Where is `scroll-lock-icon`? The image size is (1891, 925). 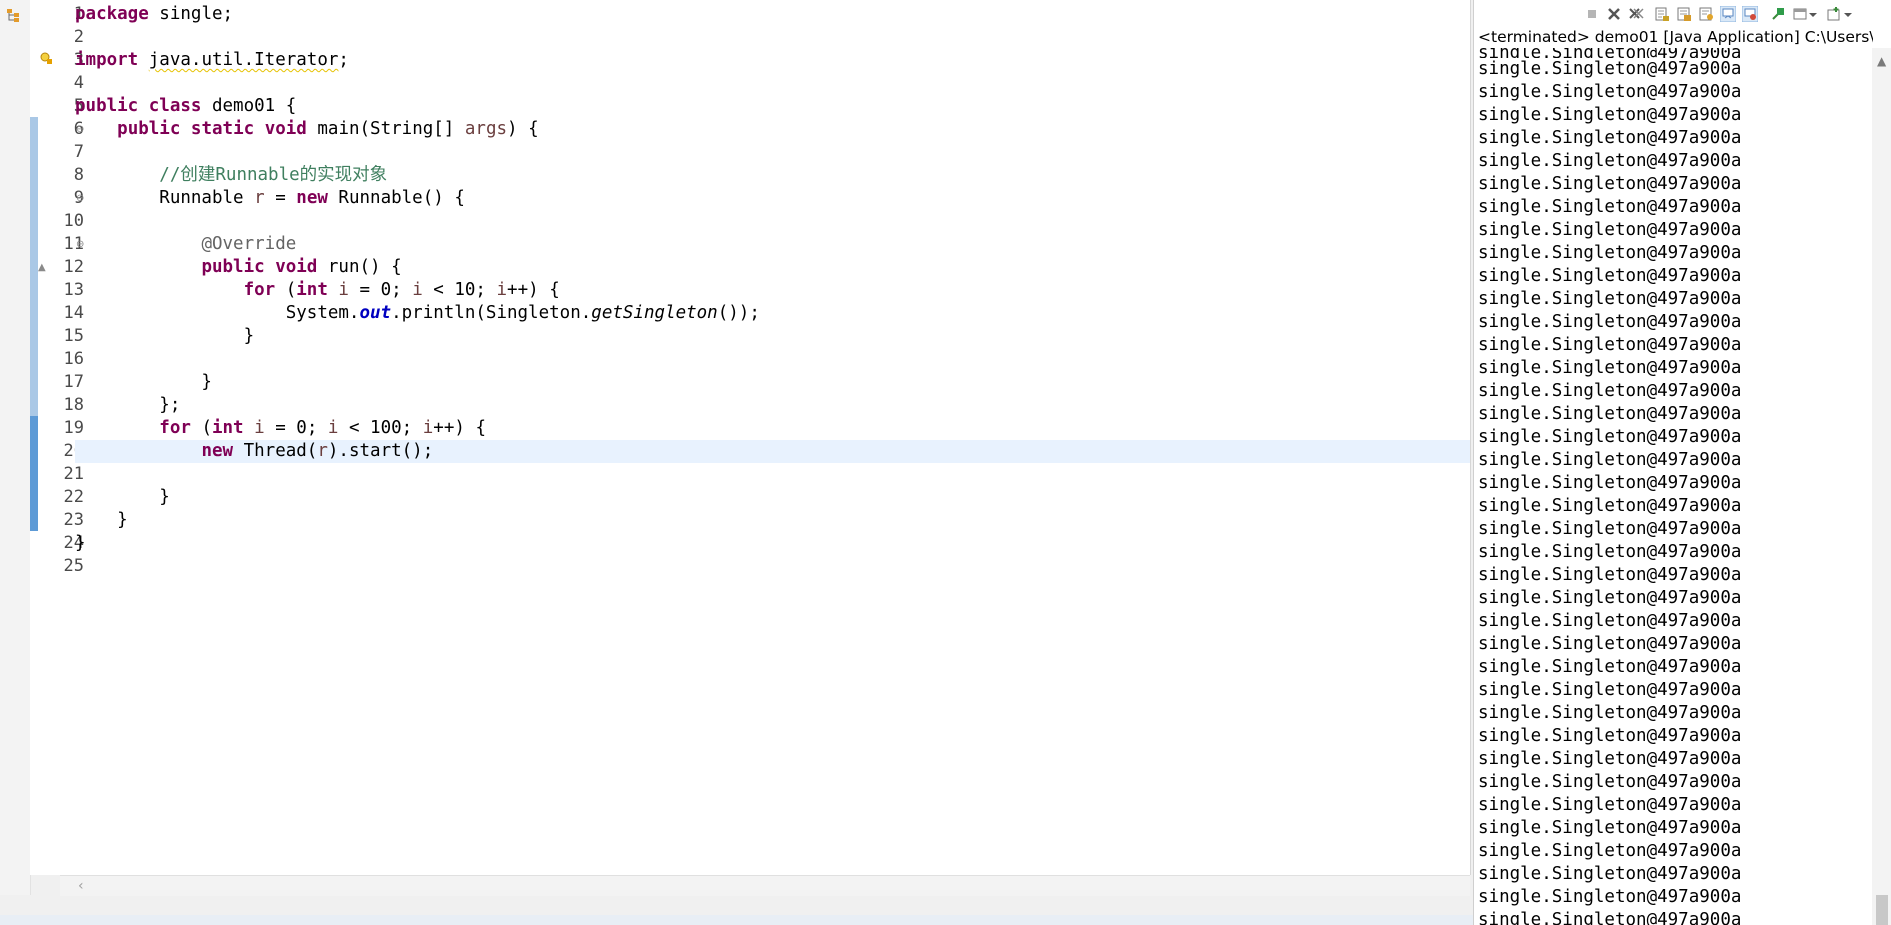
scroll-lock-icon is located at coordinates (1684, 14).